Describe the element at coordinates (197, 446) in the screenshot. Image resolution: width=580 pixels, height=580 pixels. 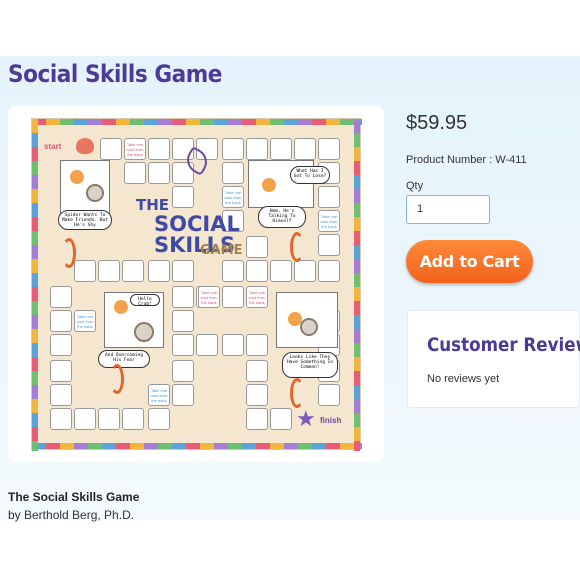
I see `border-bottom` at that location.